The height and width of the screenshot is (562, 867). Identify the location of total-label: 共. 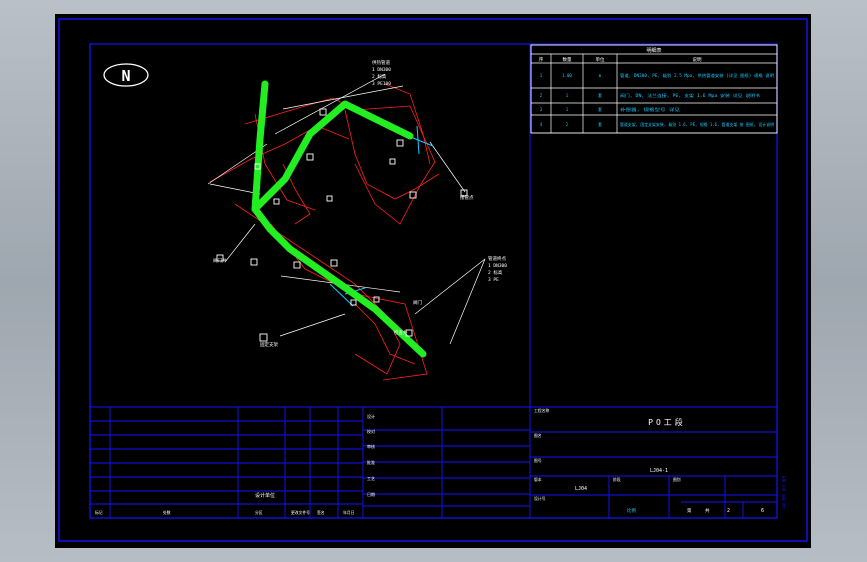
(707, 510).